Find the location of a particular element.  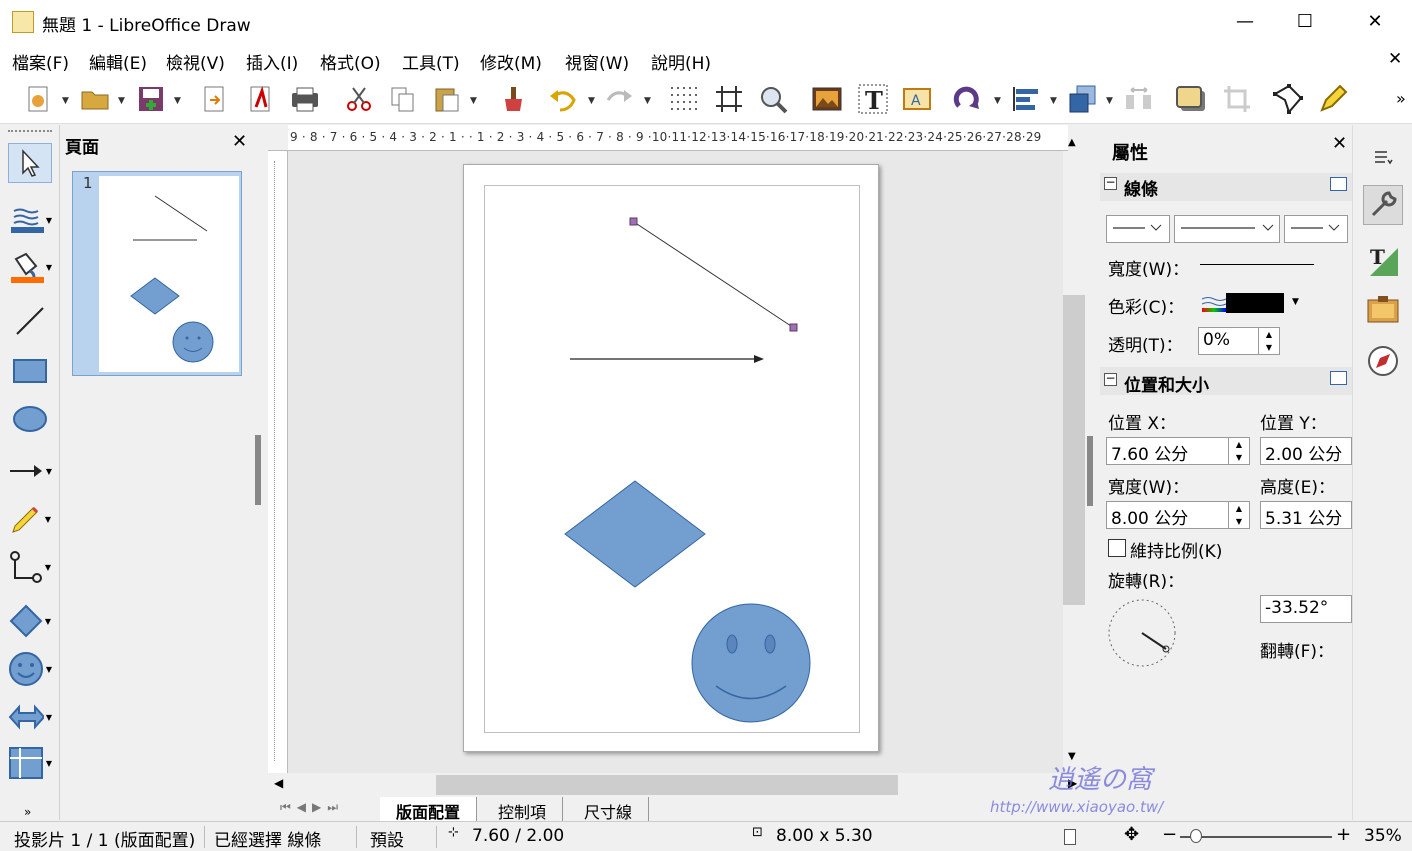

line-style-select is located at coordinates (1138, 229).